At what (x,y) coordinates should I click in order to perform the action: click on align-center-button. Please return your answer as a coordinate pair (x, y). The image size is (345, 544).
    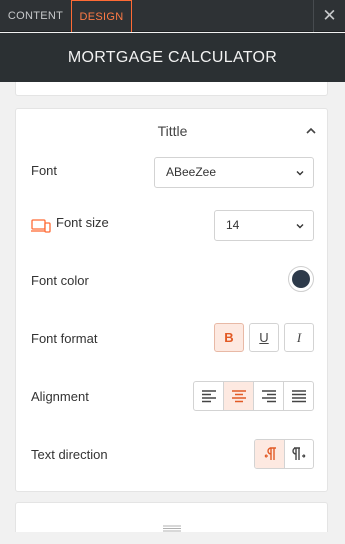
    Looking at the image, I should click on (239, 396).